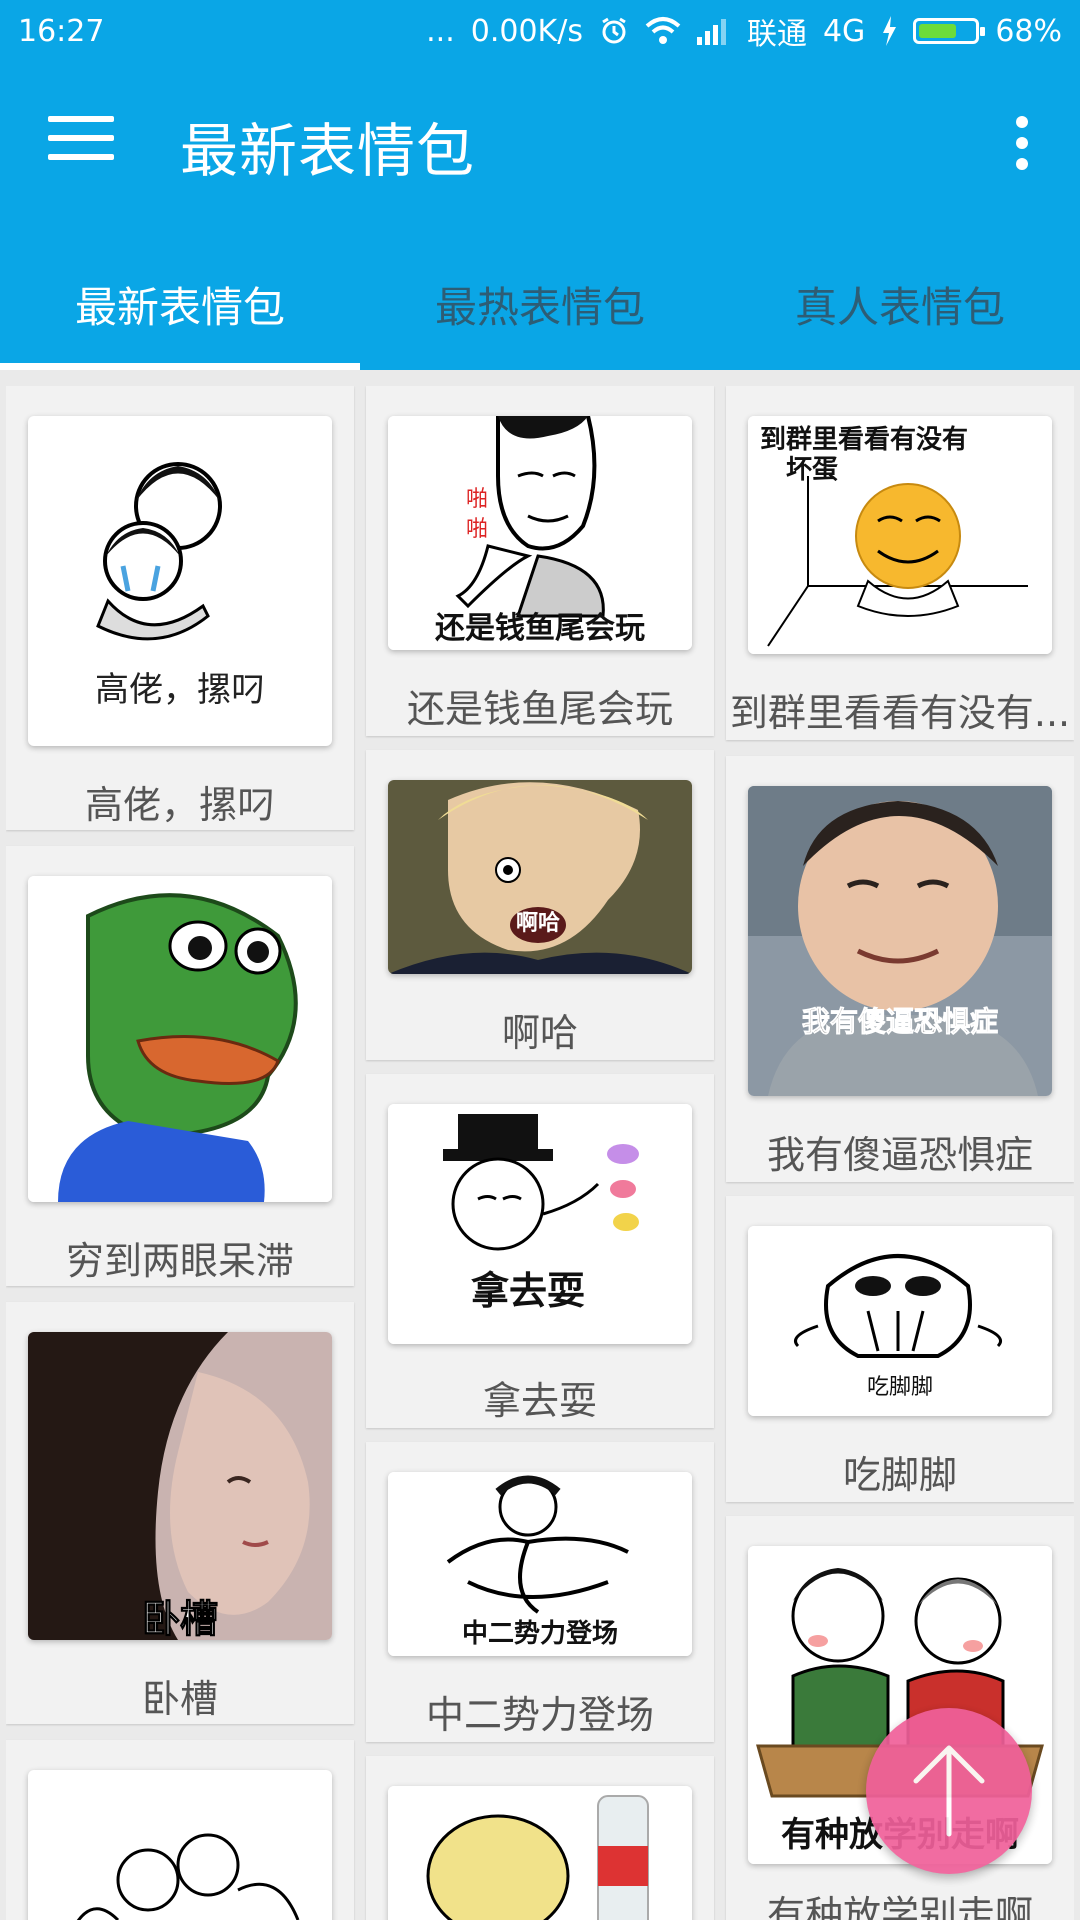 This screenshot has height=1920, width=1080. I want to click on status-icons: ... 0.00K/s 联通 4G 68%, so click(744, 31).